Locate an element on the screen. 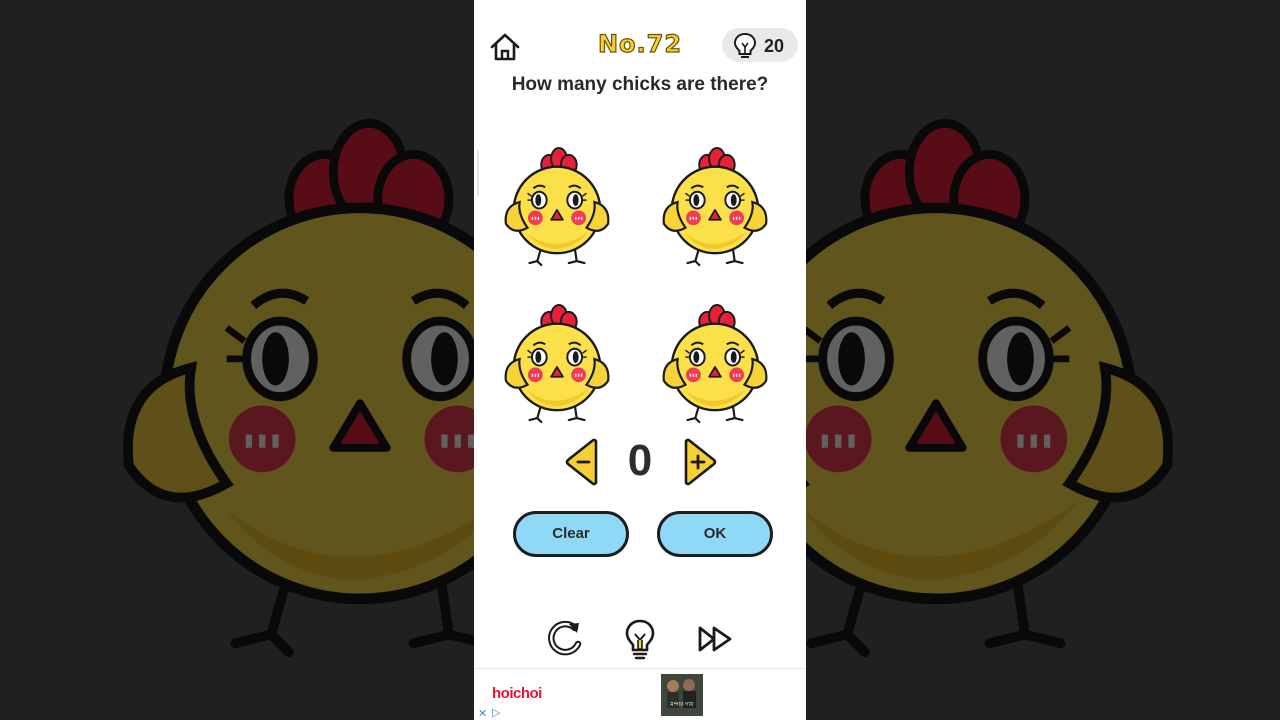  fast-forward-icon is located at coordinates (715, 639).